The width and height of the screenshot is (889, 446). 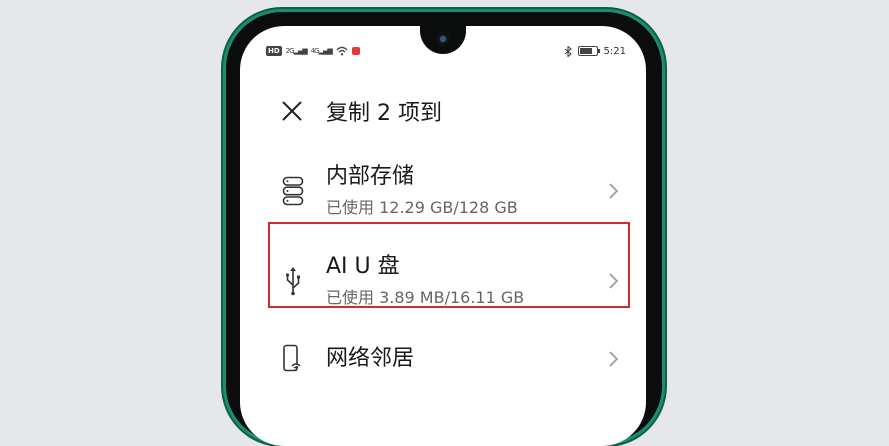 I want to click on status-bar: HD 2G▂▄▆ 4G▂▄▆ 5:21, so click(x=446, y=51).